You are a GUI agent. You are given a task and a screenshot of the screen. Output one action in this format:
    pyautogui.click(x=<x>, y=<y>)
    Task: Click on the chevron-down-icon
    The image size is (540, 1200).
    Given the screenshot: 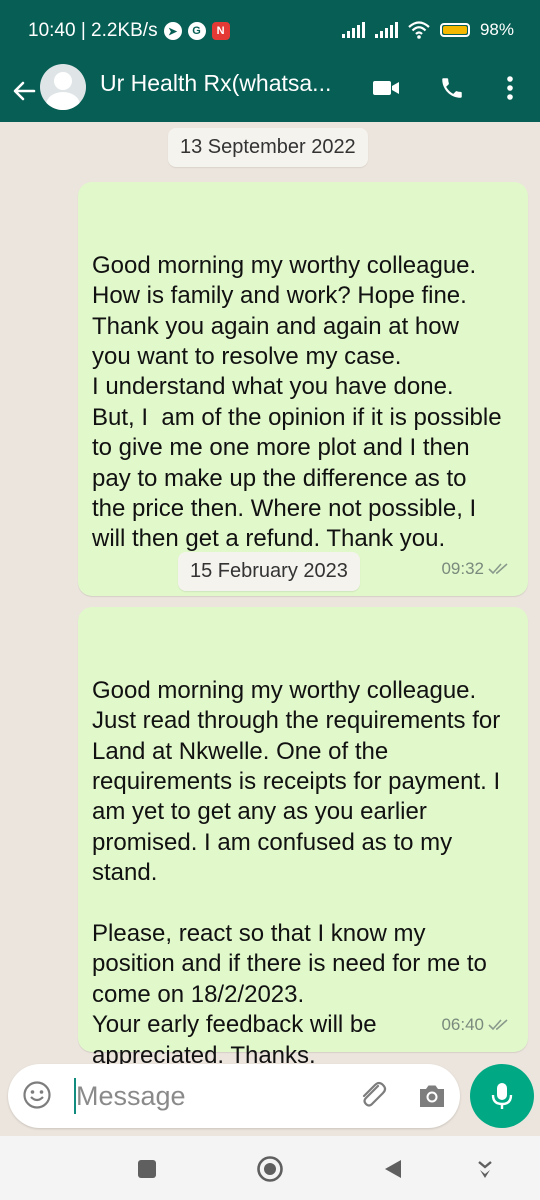 What is the action you would take?
    pyautogui.click(x=485, y=1169)
    